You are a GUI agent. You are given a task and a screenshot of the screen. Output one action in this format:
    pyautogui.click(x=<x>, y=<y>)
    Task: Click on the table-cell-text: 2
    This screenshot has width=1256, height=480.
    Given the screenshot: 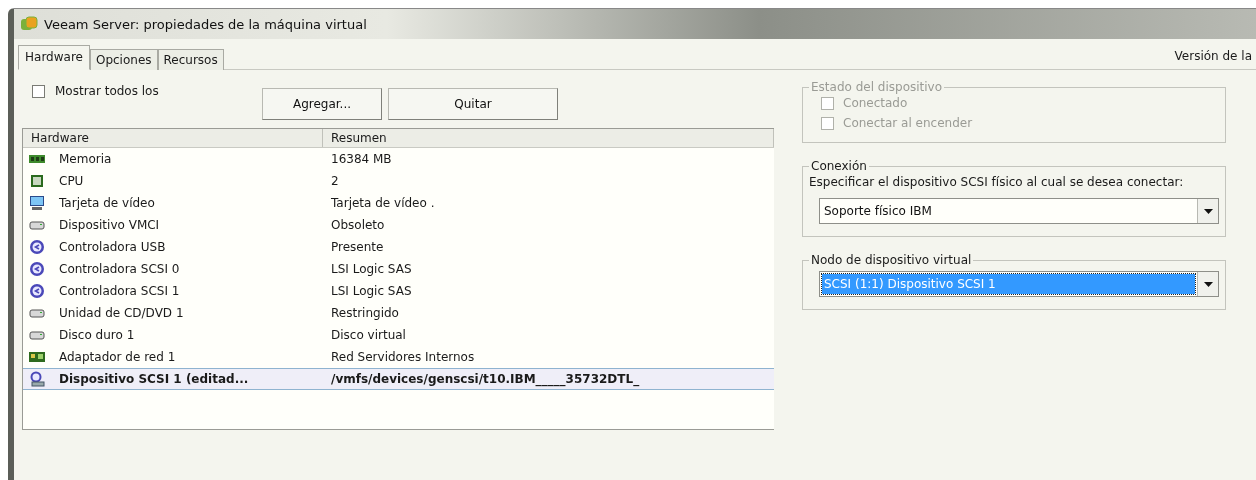 What is the action you would take?
    pyautogui.click(x=335, y=181)
    